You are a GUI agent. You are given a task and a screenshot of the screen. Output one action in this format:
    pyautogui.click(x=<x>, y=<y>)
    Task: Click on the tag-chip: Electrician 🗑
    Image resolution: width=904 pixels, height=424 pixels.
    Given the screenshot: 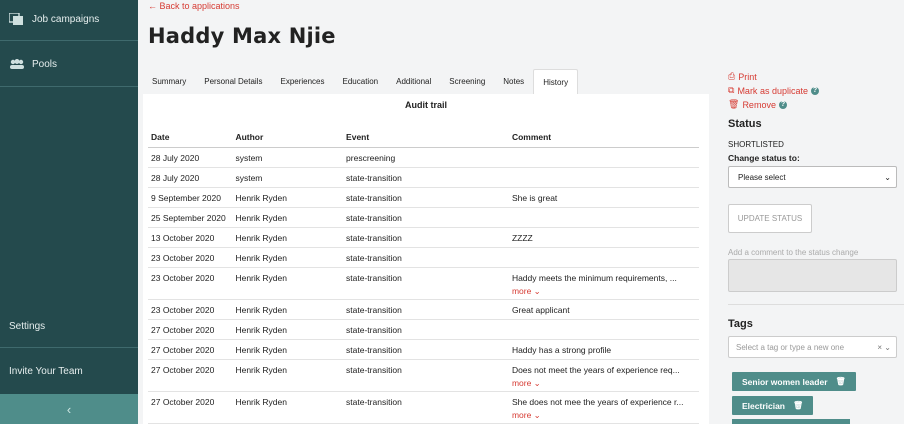 What is the action you would take?
    pyautogui.click(x=773, y=405)
    